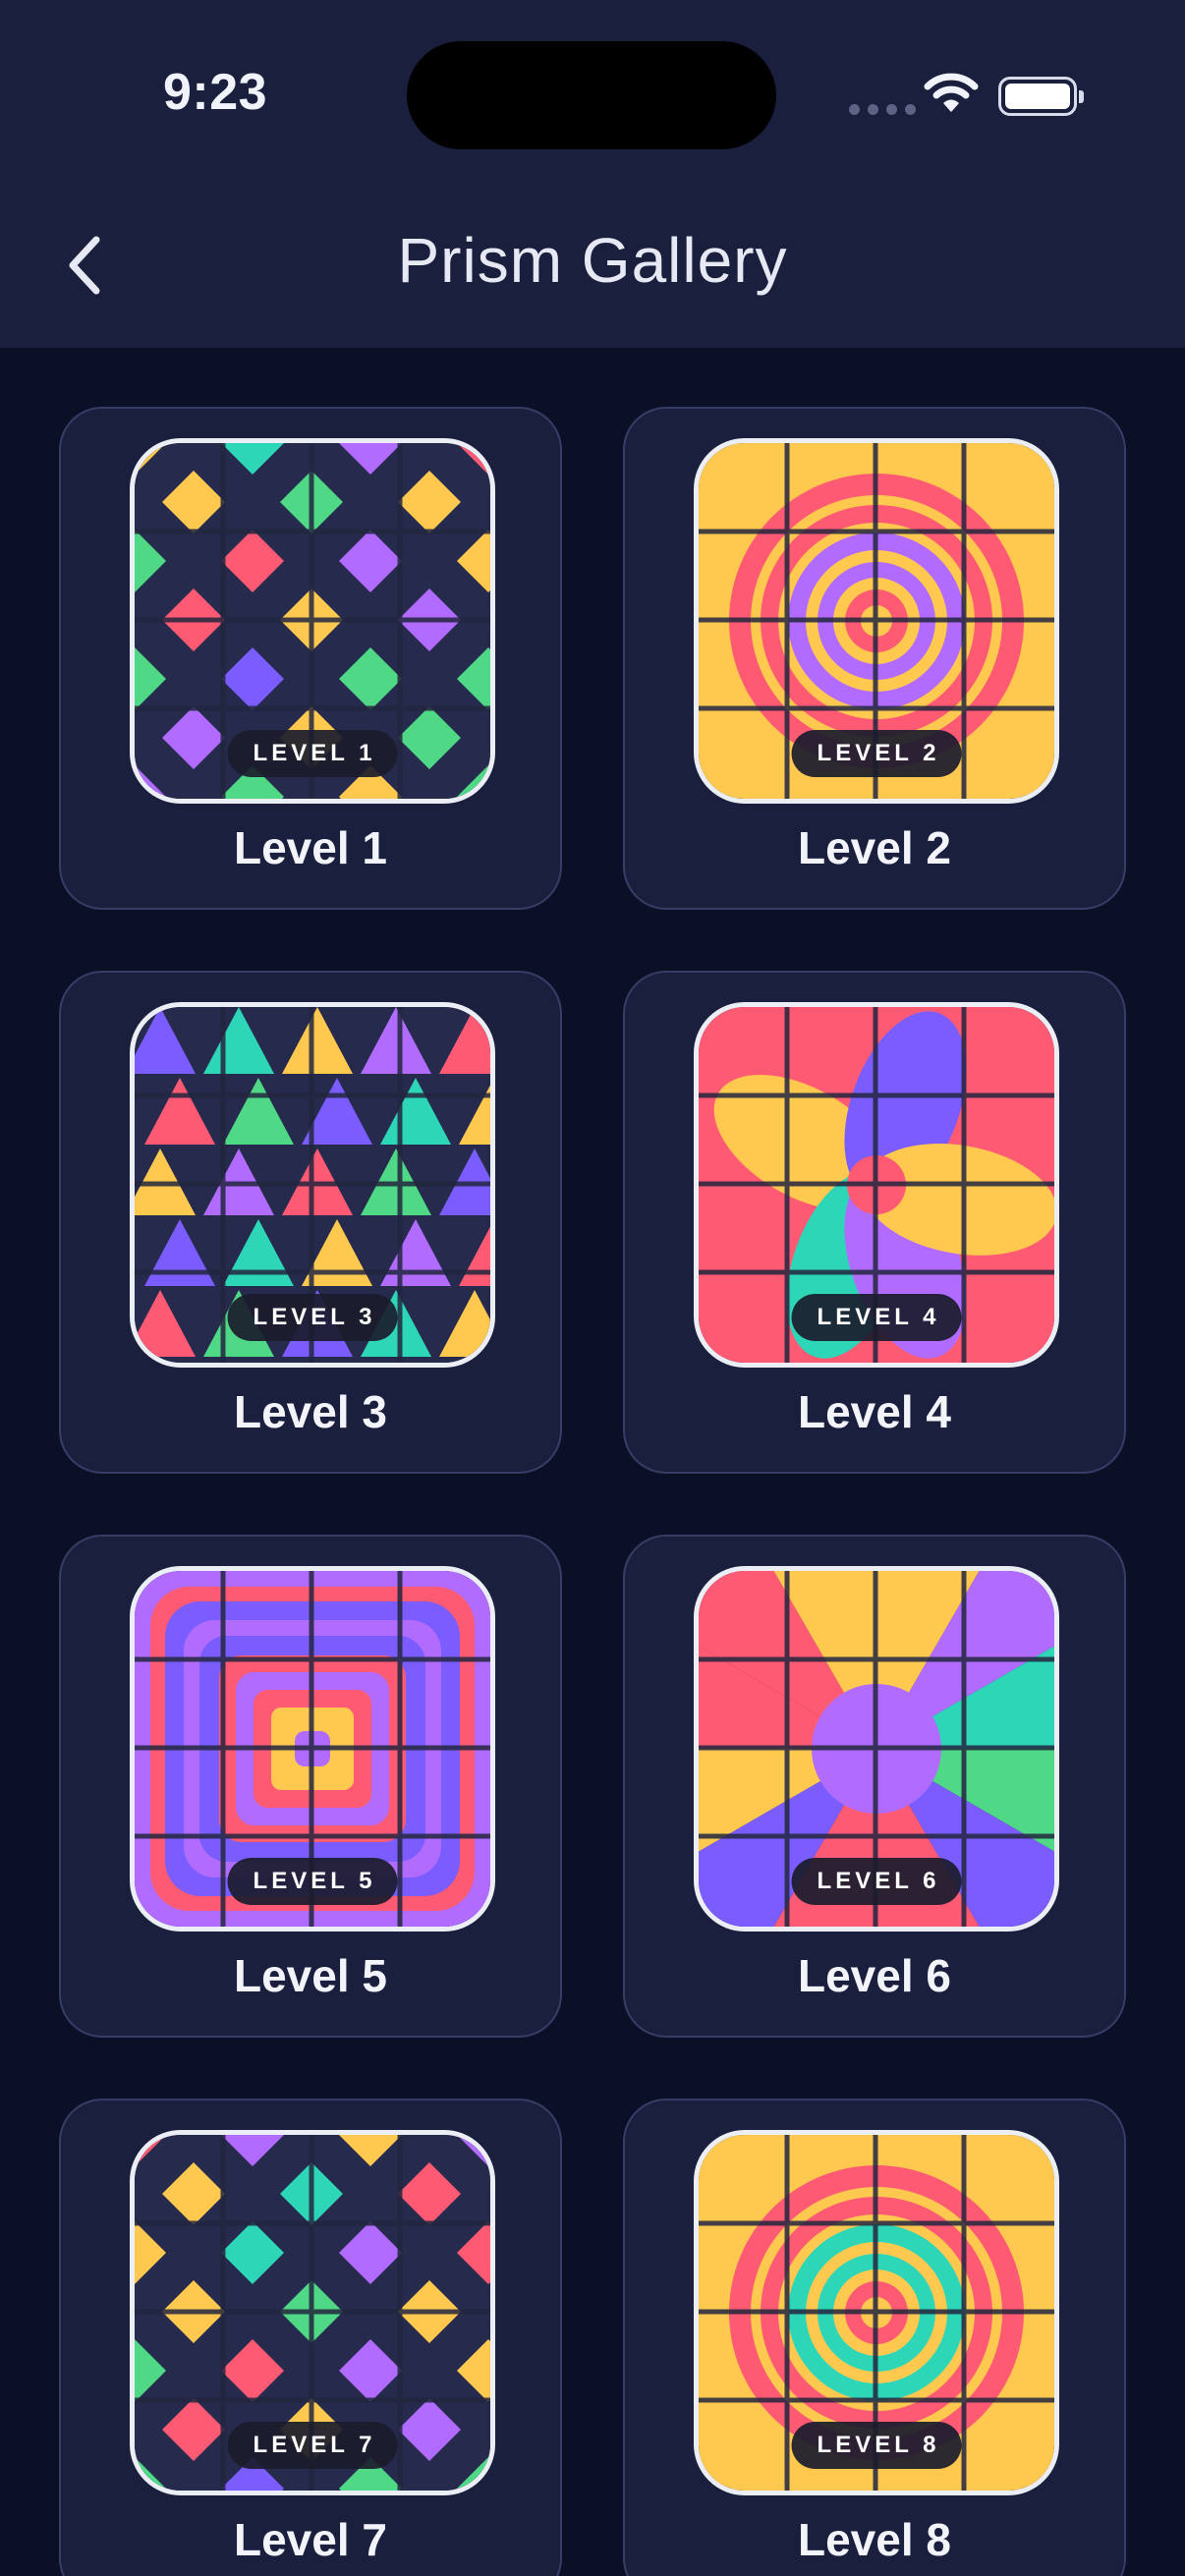  Describe the element at coordinates (877, 753) in the screenshot. I see `level-badge: LEVEL 2` at that location.